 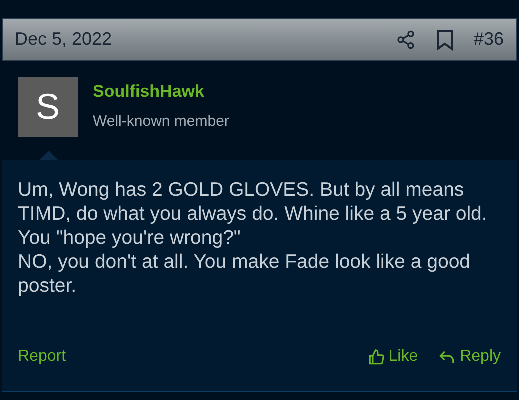 What do you see at coordinates (376, 357) in the screenshot?
I see `thumbs-up-icon` at bounding box center [376, 357].